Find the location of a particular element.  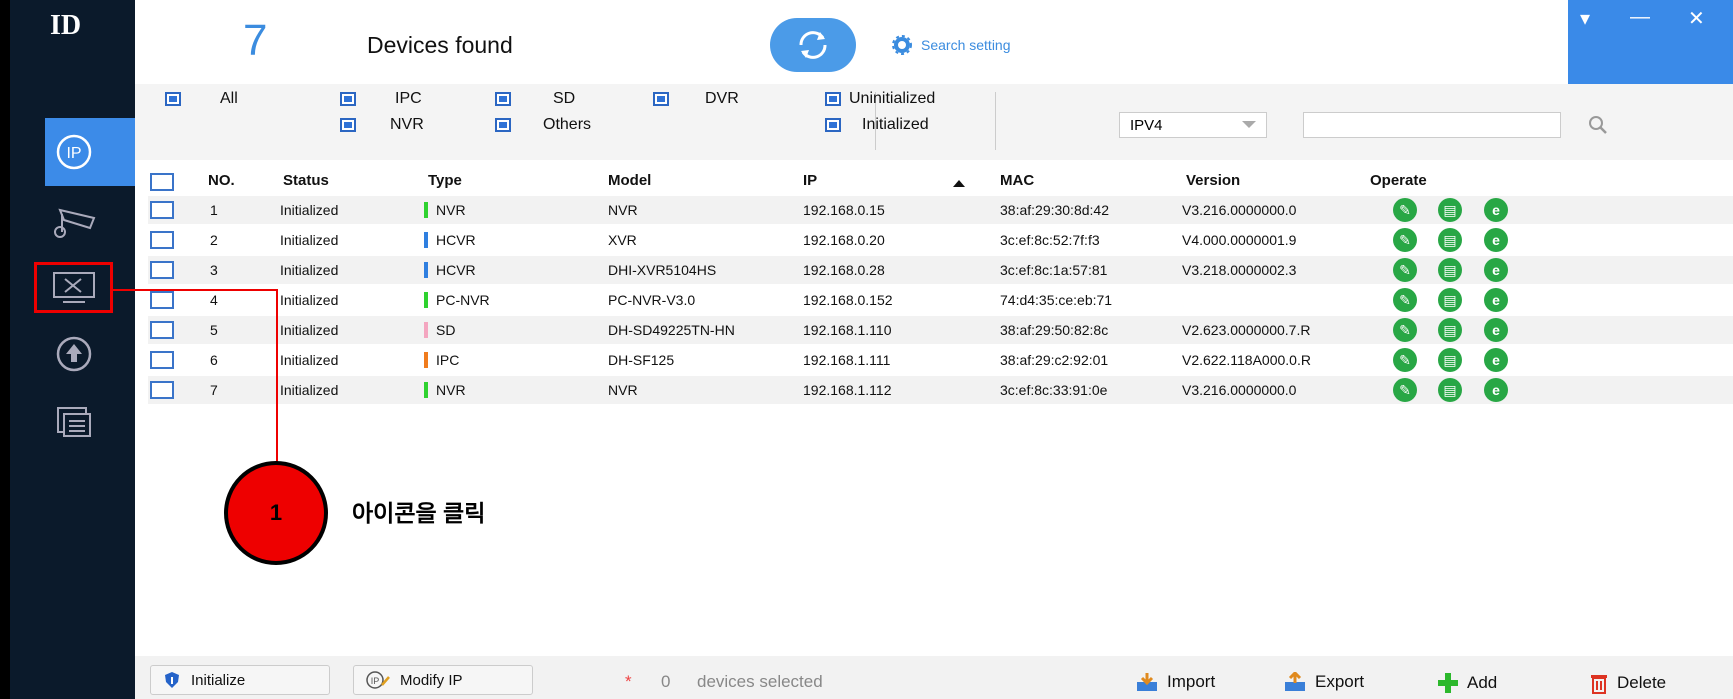

sidebar-item-upgrade is located at coordinates (74, 354).